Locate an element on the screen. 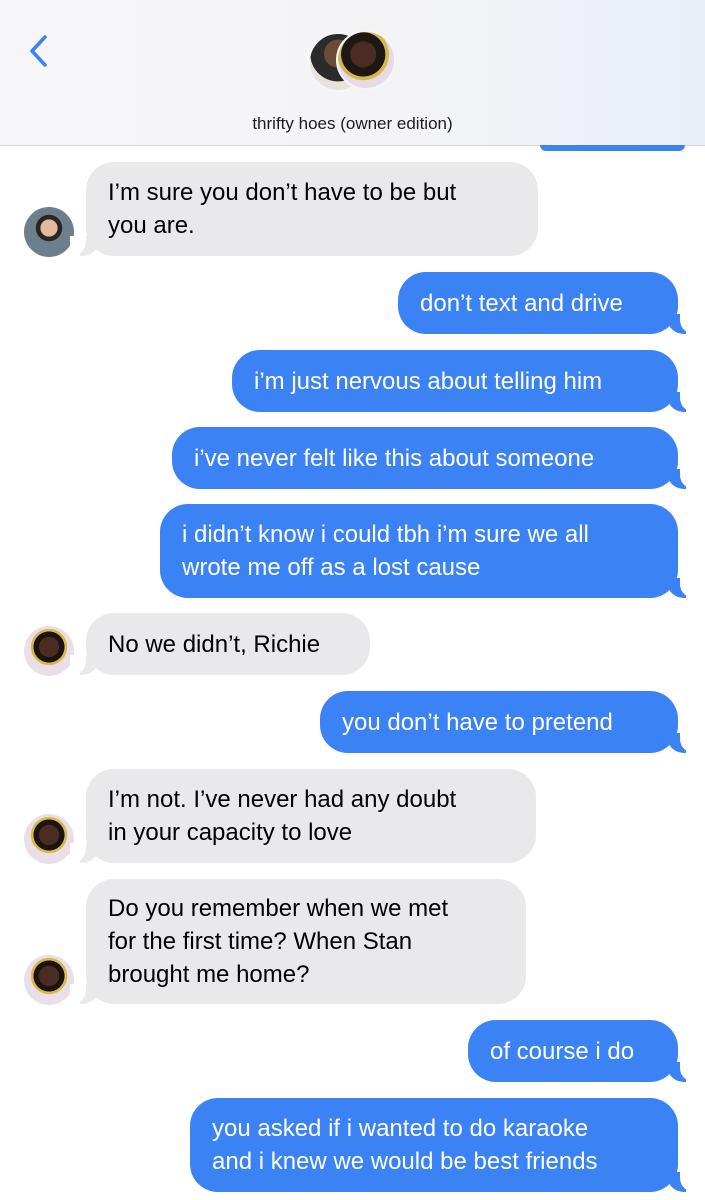 This screenshot has height=1200, width=705. message-bubble: of course i do is located at coordinates (573, 1051).